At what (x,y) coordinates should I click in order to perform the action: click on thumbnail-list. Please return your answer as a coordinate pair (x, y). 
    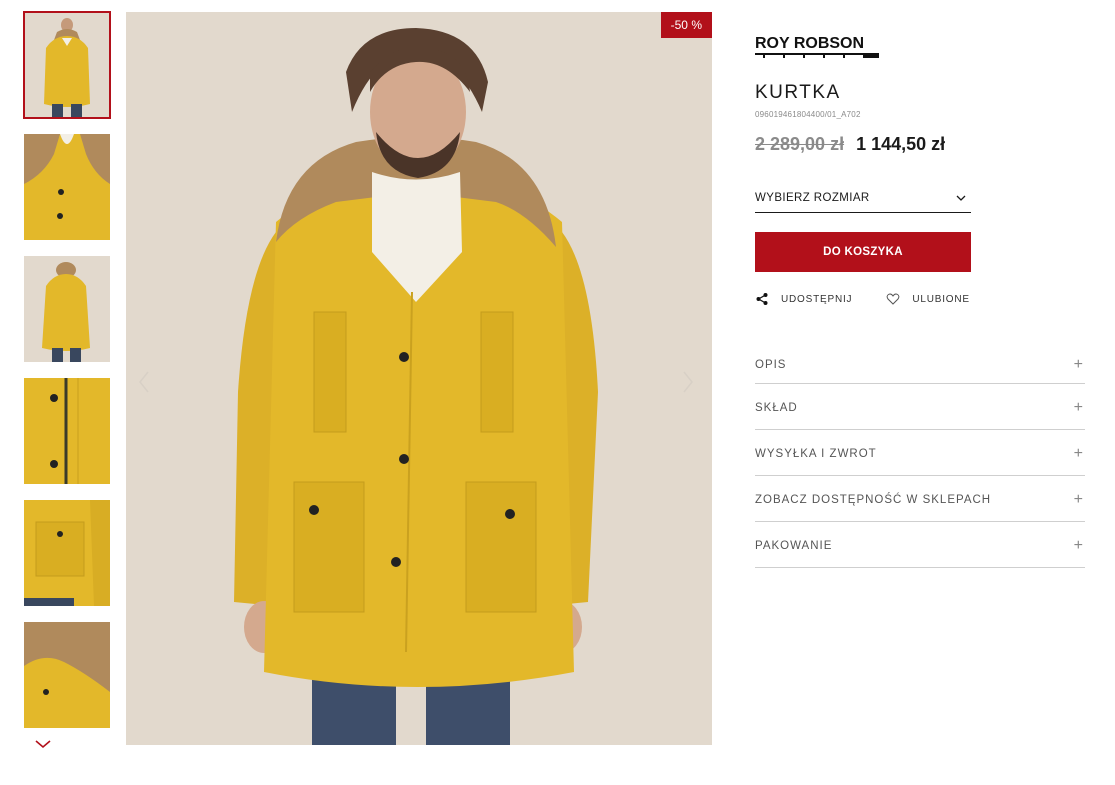
    Looking at the image, I should click on (67, 377).